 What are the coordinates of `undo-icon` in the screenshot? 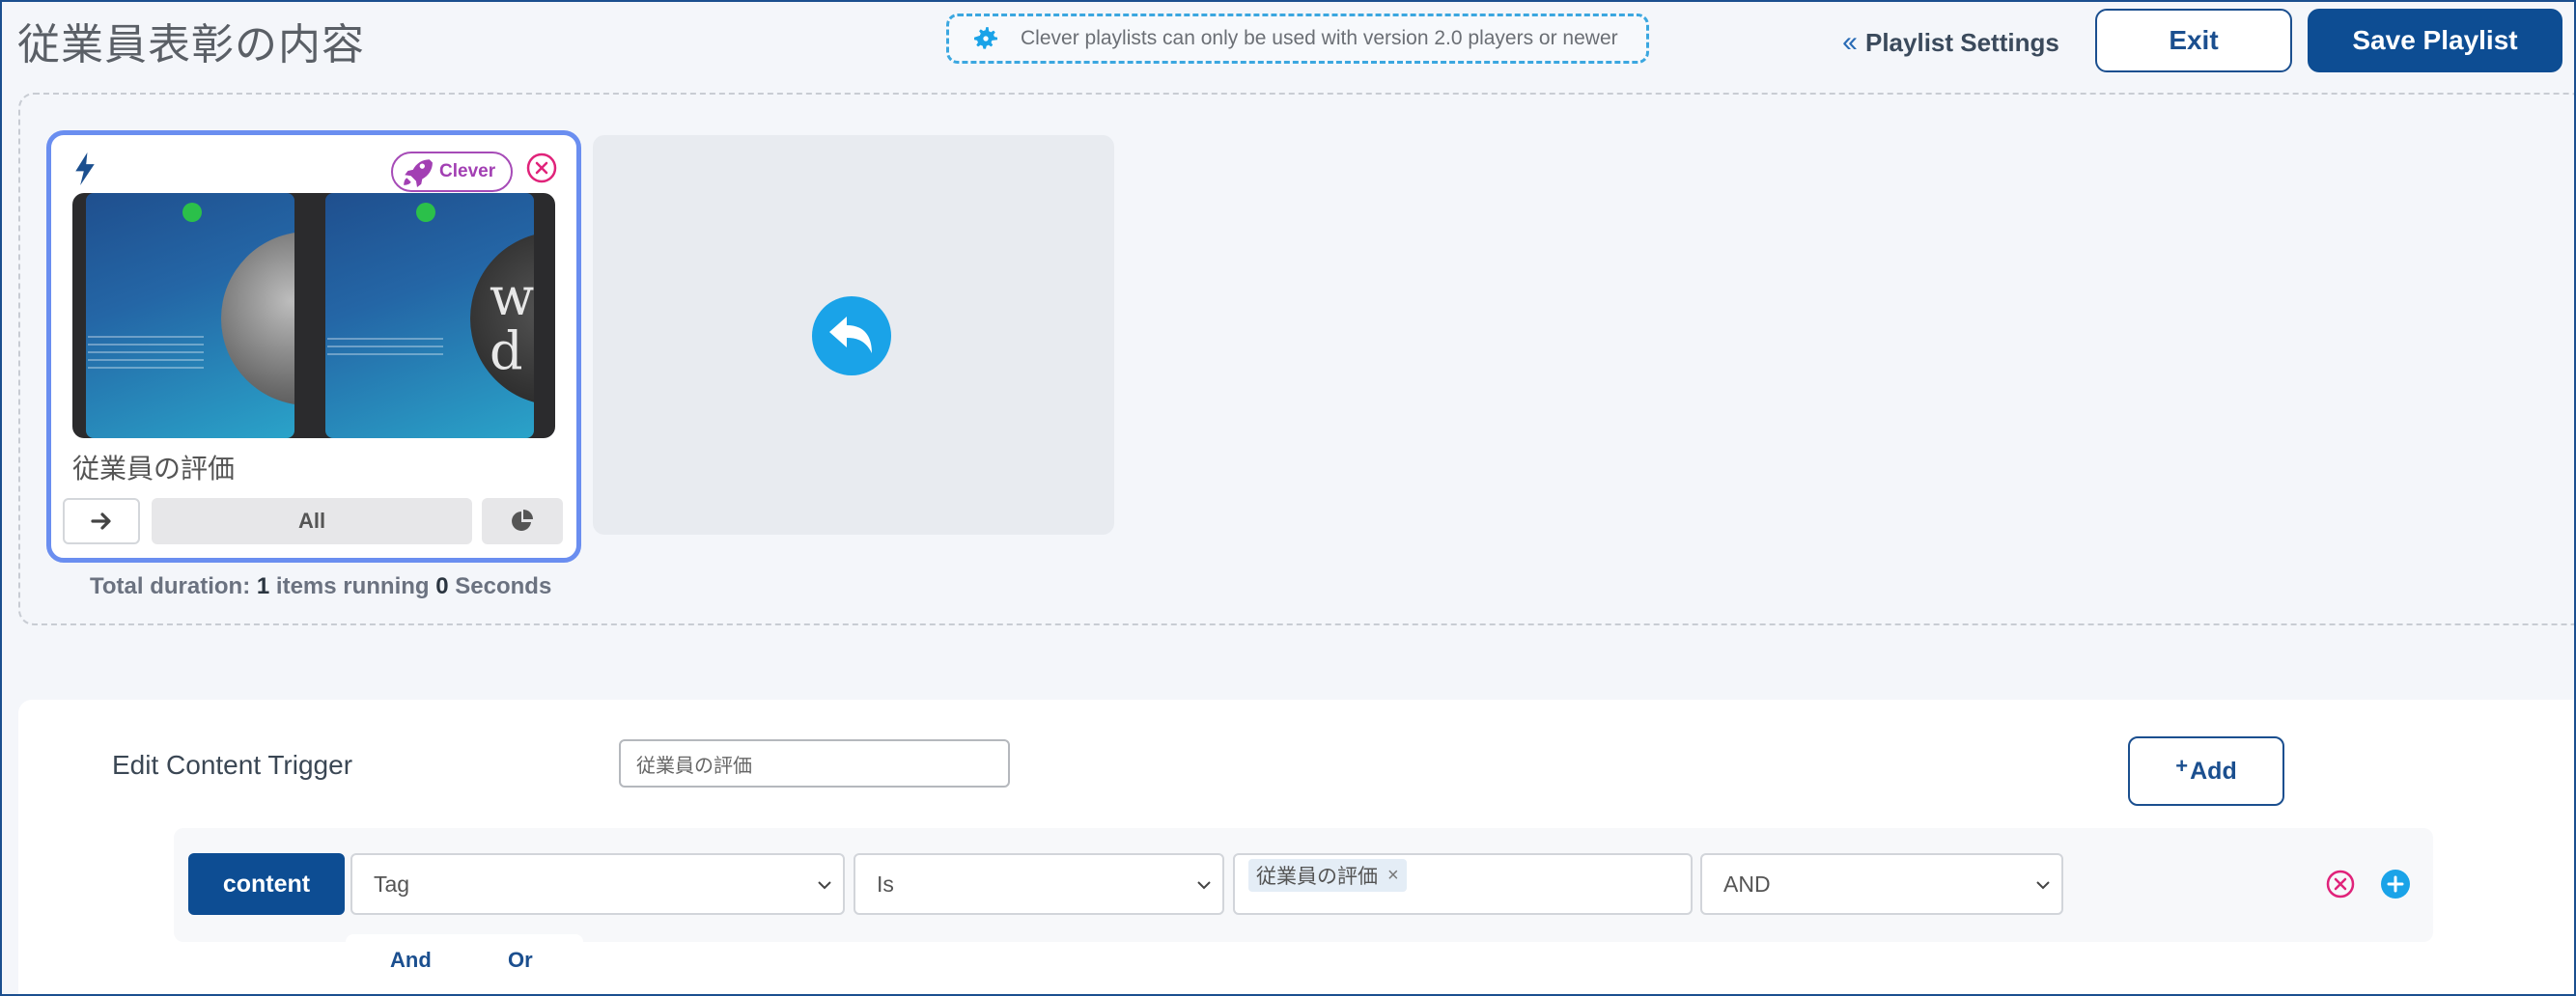 It's located at (851, 335).